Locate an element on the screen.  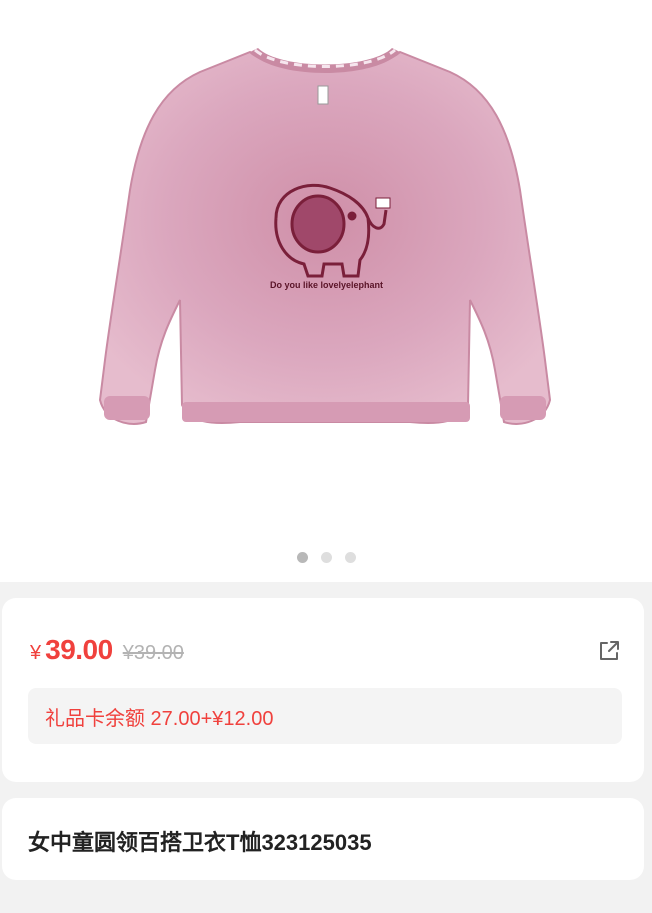
price-row: ¥ 39.00 ¥39.00 is located at coordinates (107, 650).